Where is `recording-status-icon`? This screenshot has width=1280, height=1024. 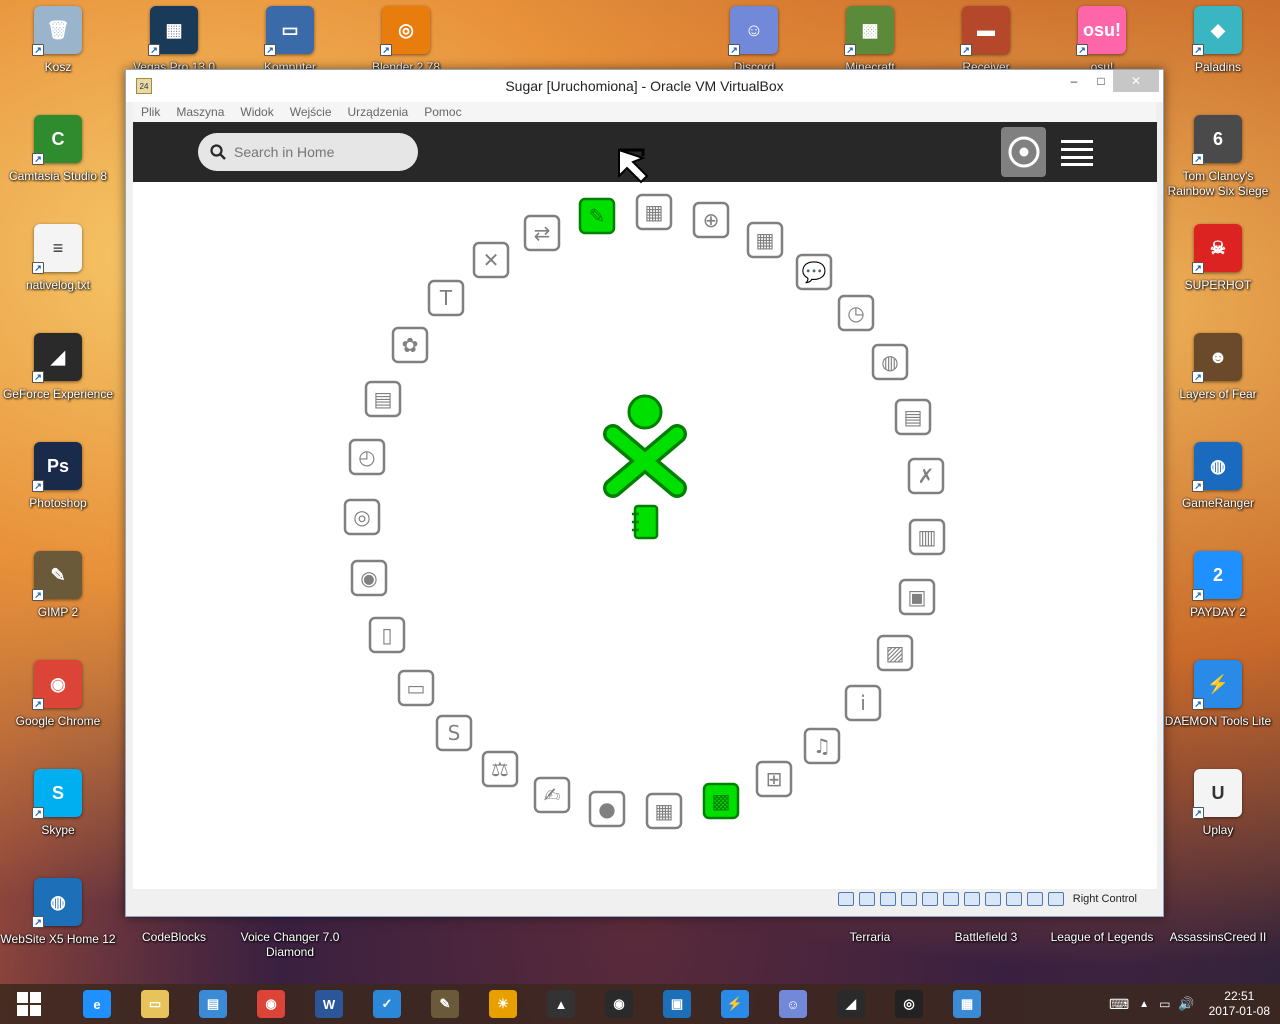
recording-status-icon is located at coordinates (992, 899).